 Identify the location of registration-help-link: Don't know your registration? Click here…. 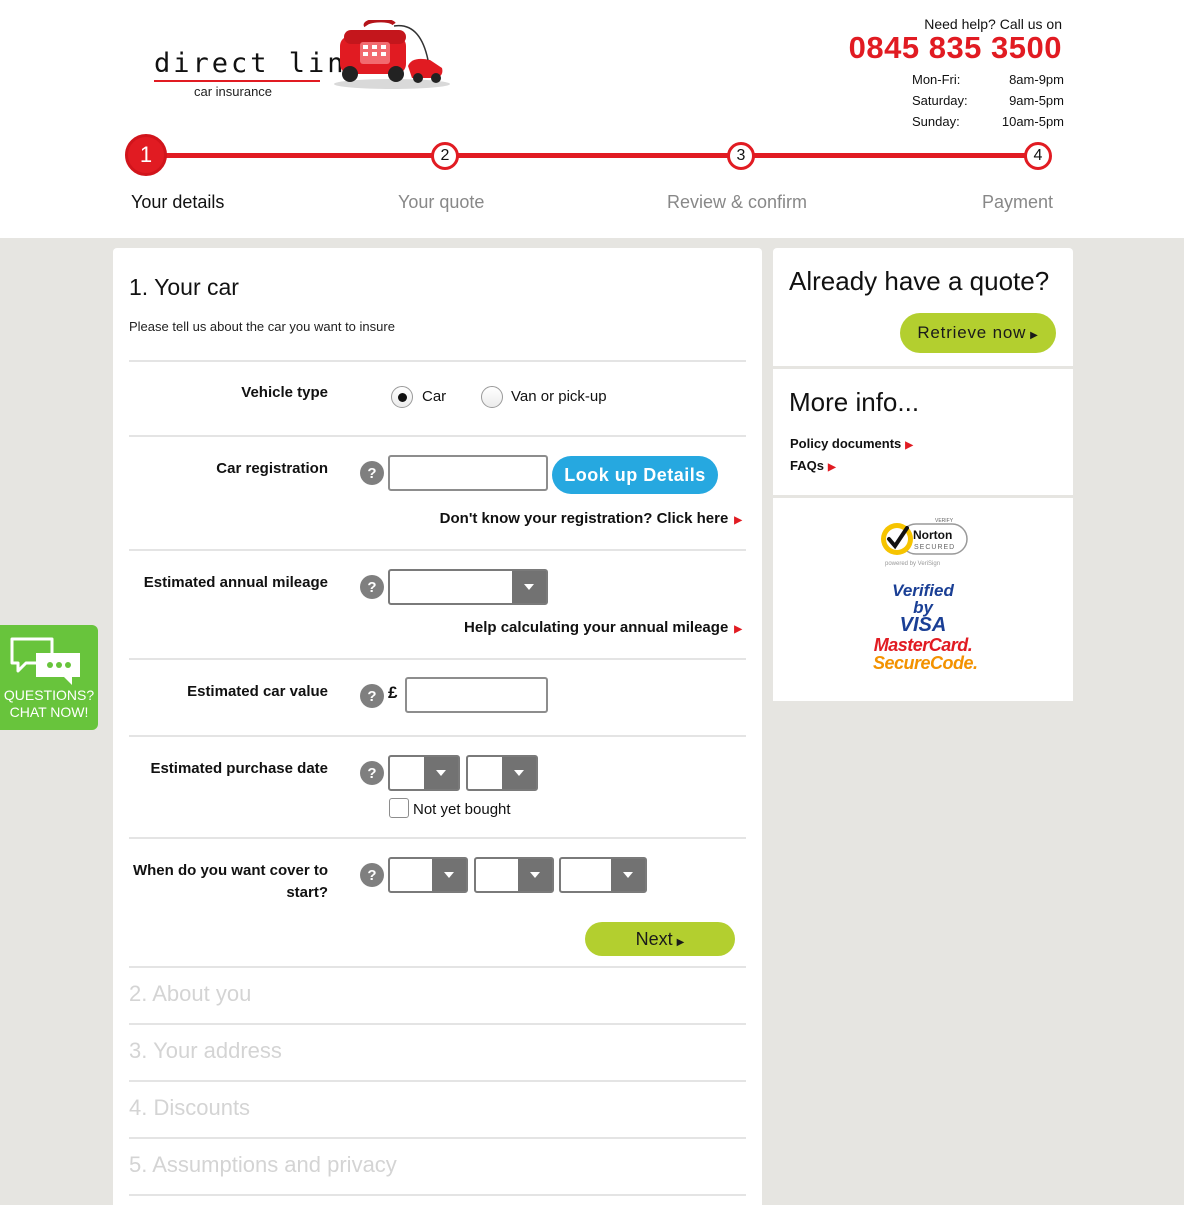
(591, 518).